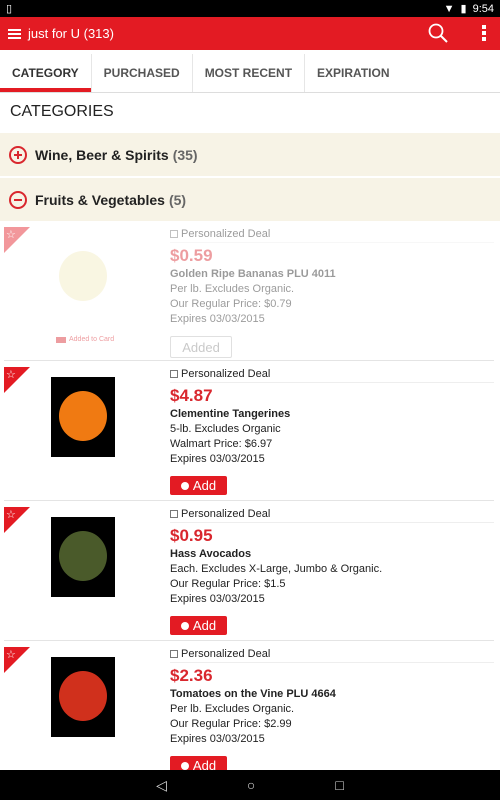  Describe the element at coordinates (339, 785) in the screenshot. I see `recents-icon: □` at that location.